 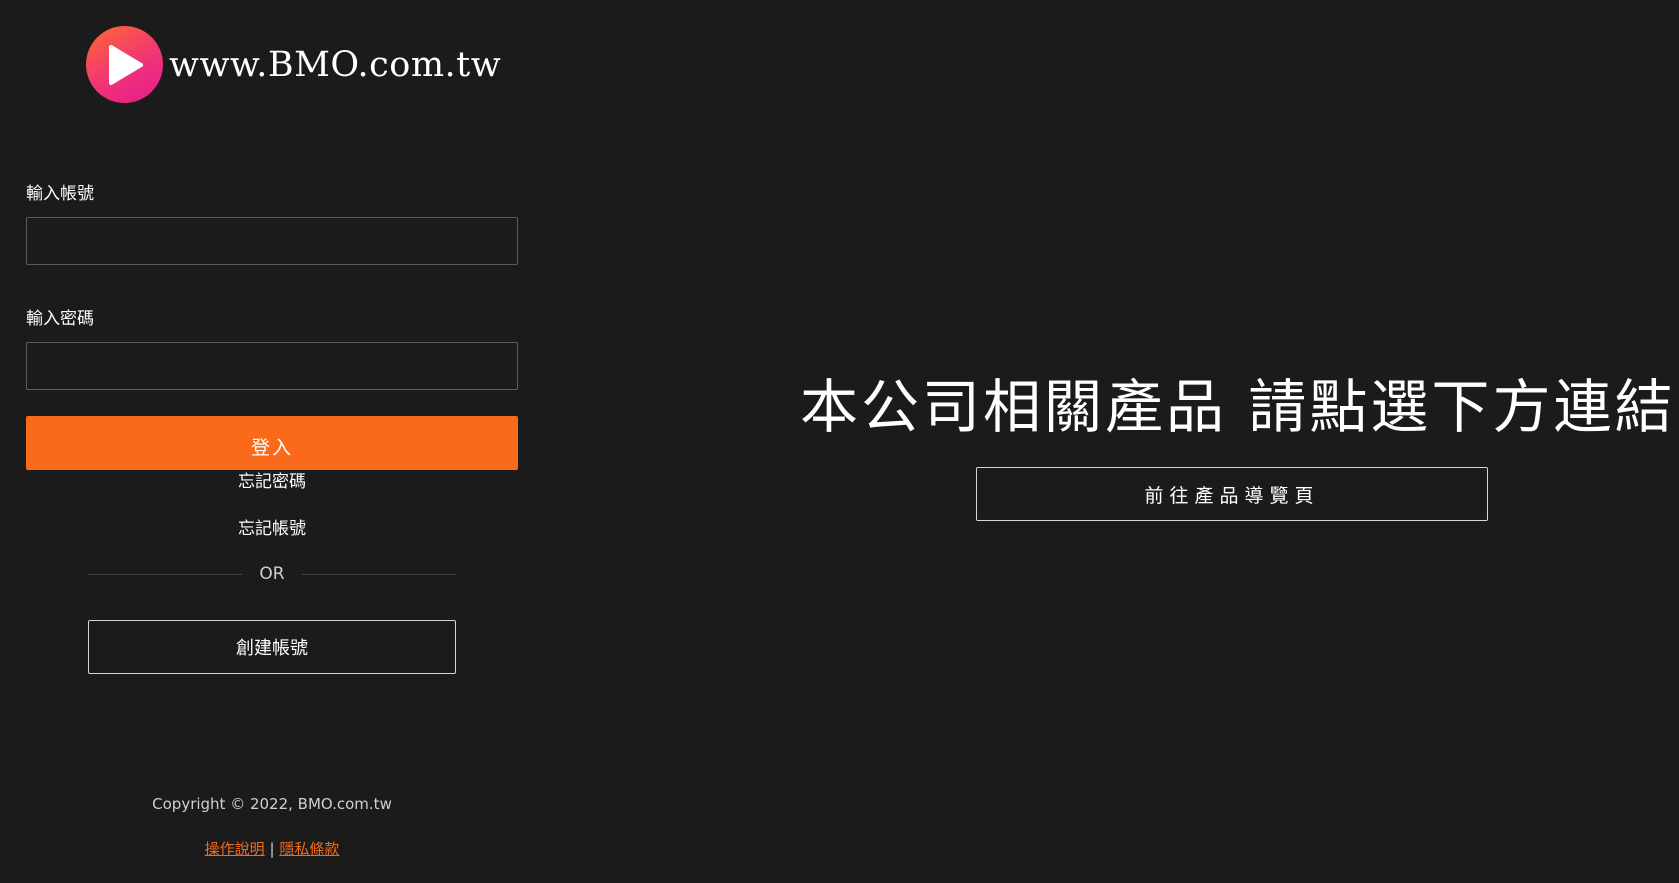 I want to click on divider-line-right, so click(x=379, y=574).